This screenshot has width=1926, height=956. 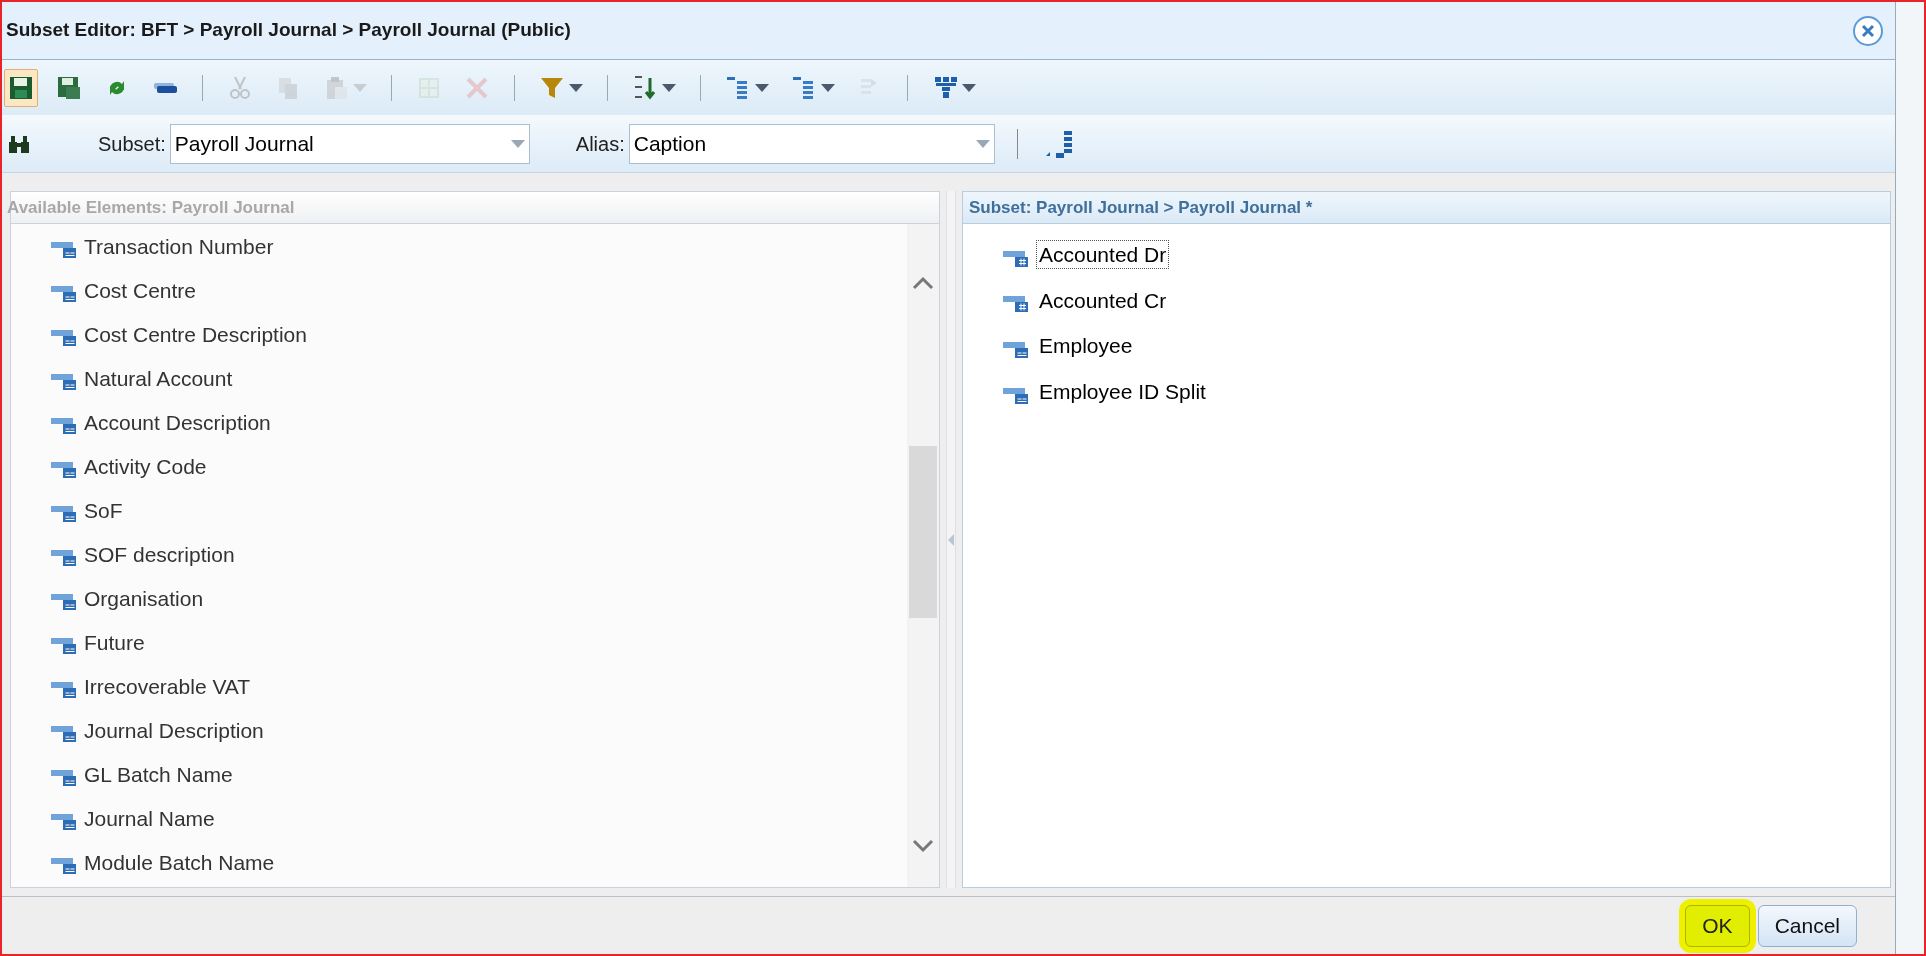 What do you see at coordinates (923, 283) in the screenshot?
I see `scroll-up-icon` at bounding box center [923, 283].